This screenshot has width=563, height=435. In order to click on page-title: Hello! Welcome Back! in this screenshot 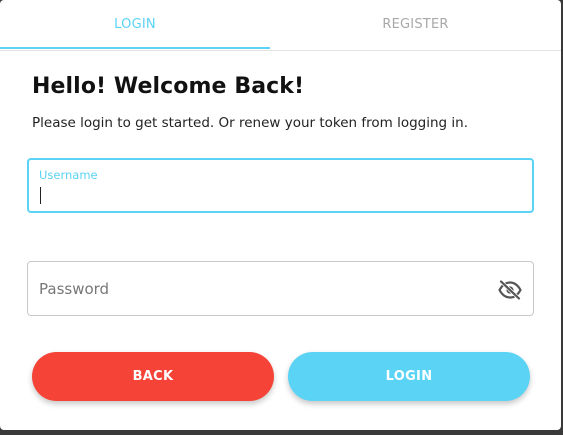, I will do `click(168, 86)`.